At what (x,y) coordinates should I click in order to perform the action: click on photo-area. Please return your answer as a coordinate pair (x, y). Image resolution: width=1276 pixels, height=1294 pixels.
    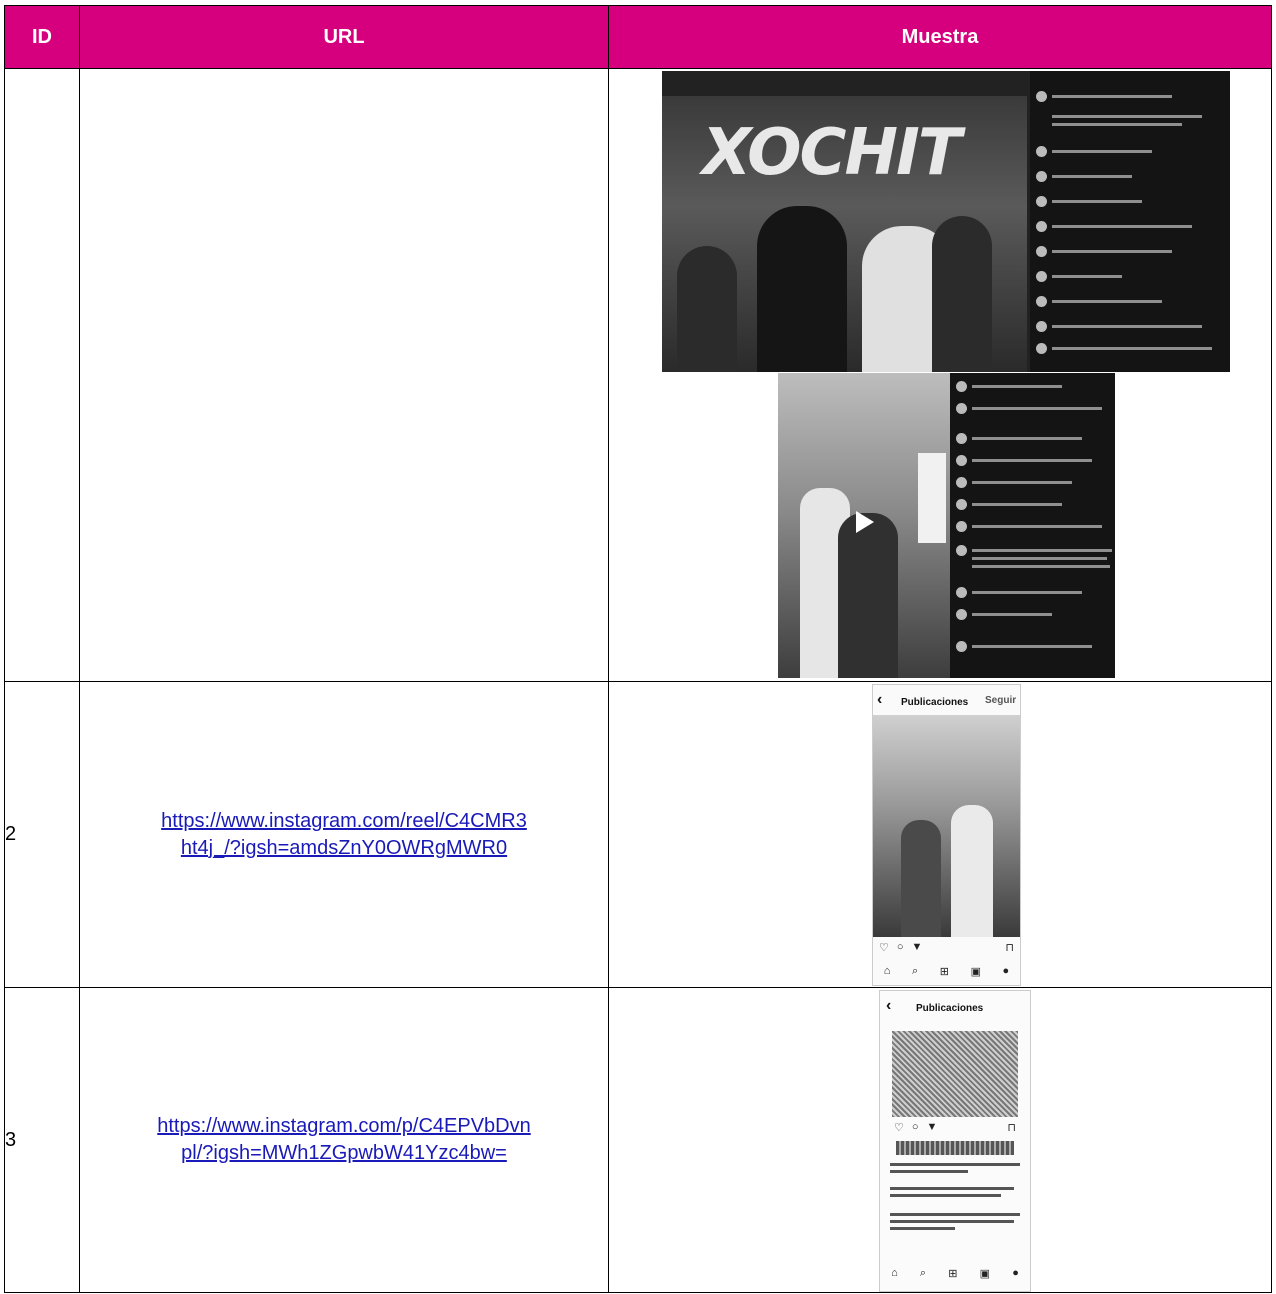
    Looking at the image, I should click on (864, 525).